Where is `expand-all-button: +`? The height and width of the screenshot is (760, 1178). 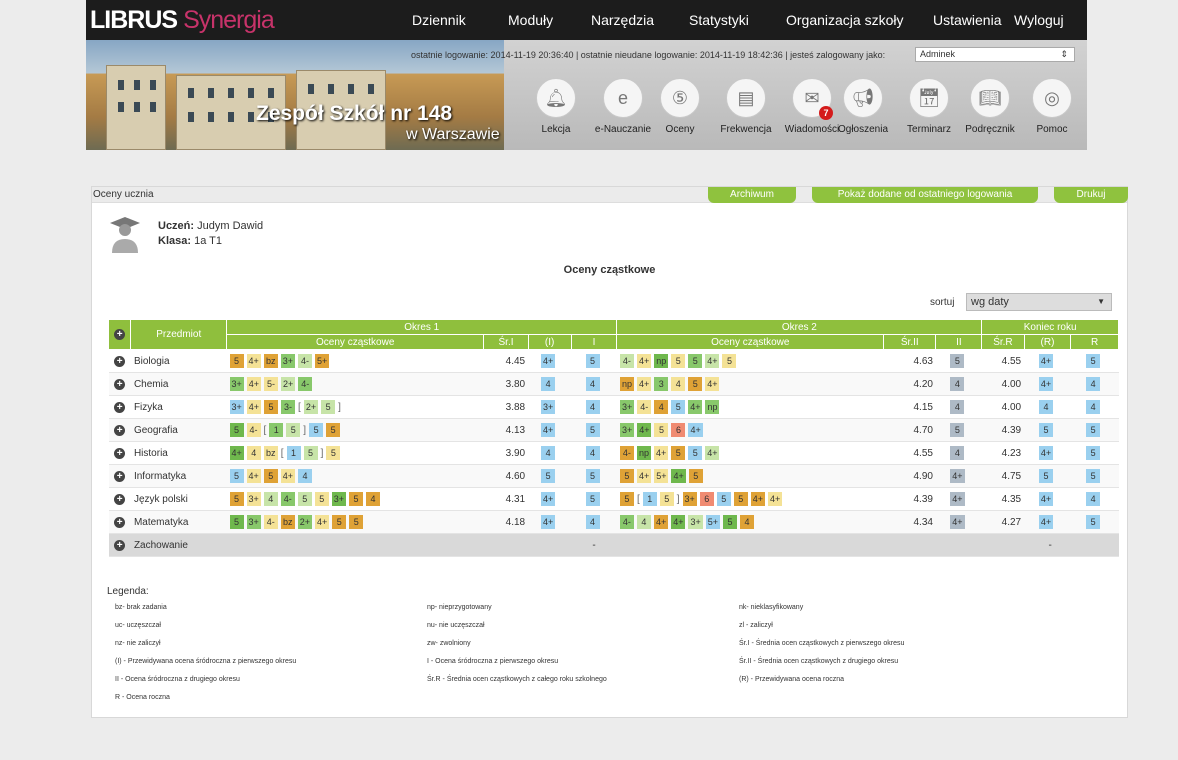 expand-all-button: + is located at coordinates (119, 334).